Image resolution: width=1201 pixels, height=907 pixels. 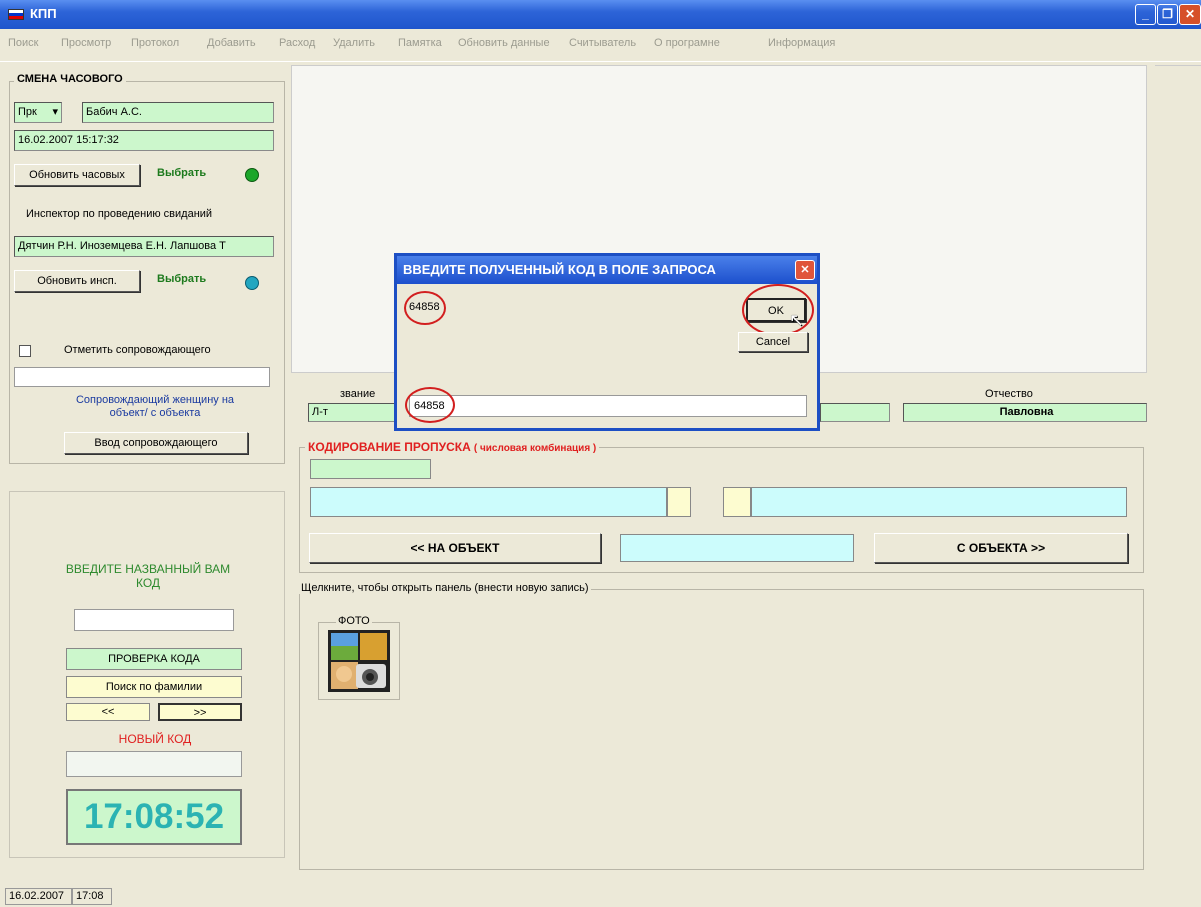 What do you see at coordinates (801, 43) in the screenshot?
I see `menu-info: Информация` at bounding box center [801, 43].